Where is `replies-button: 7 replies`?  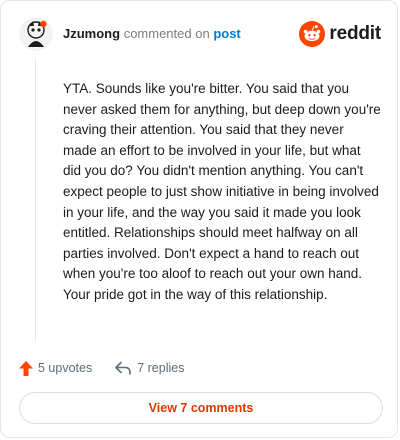 replies-button: 7 replies is located at coordinates (149, 368).